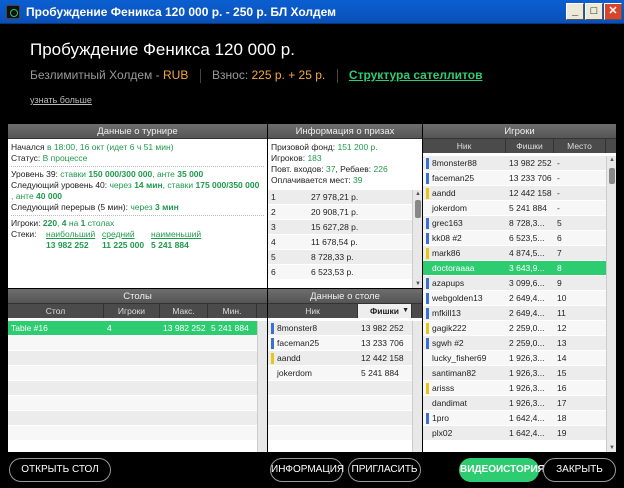  What do you see at coordinates (123, 245) in the screenshot?
I see `stack-avg: 11 225 000` at bounding box center [123, 245].